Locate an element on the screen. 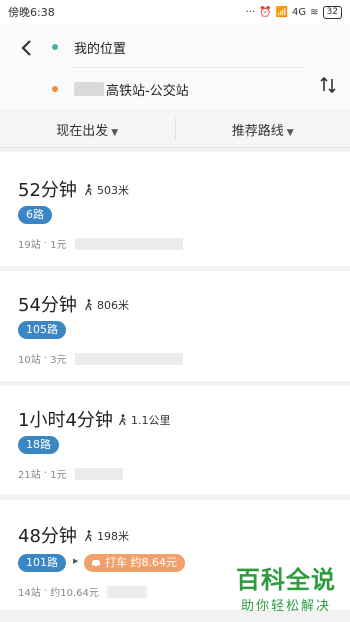 The height and width of the screenshot is (622, 350). route-pref-filter: 推荐路线 ▼ is located at coordinates (263, 129).